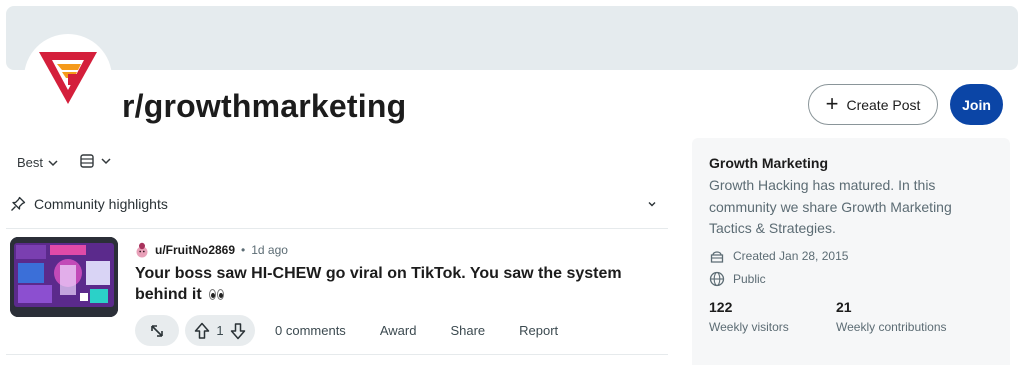 The width and height of the screenshot is (1024, 365). Describe the element at coordinates (467, 330) in the screenshot. I see `share-button: Share` at that location.